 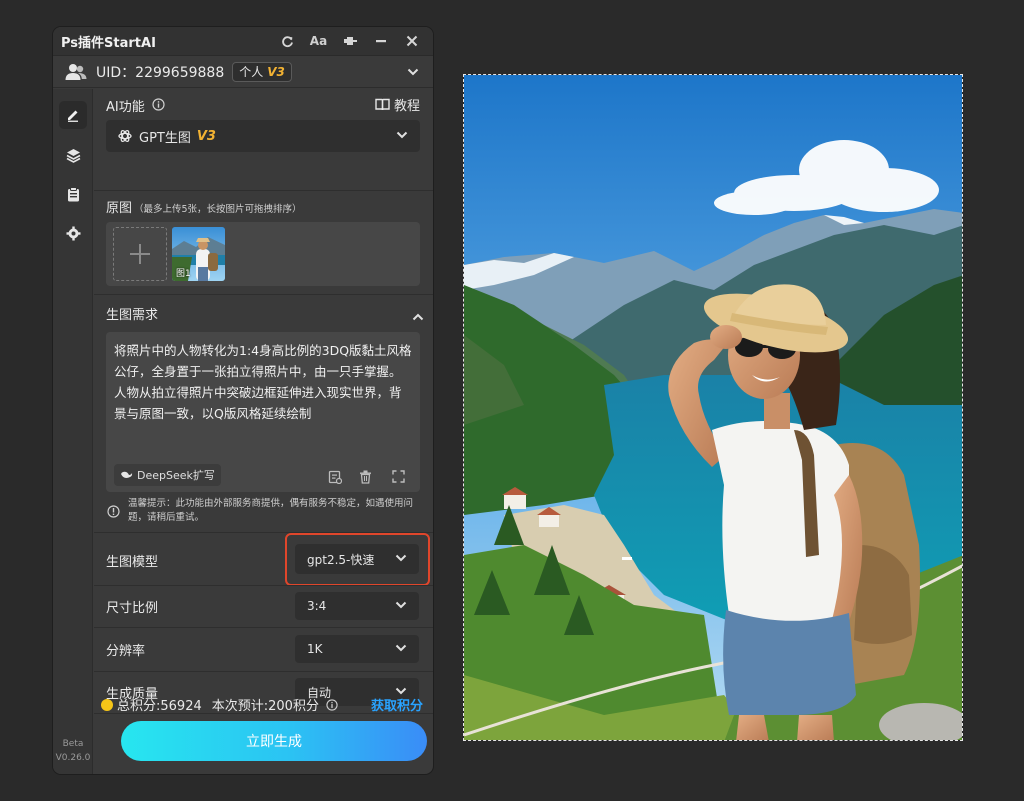 I want to click on fullscreen-icon, so click(x=398, y=476).